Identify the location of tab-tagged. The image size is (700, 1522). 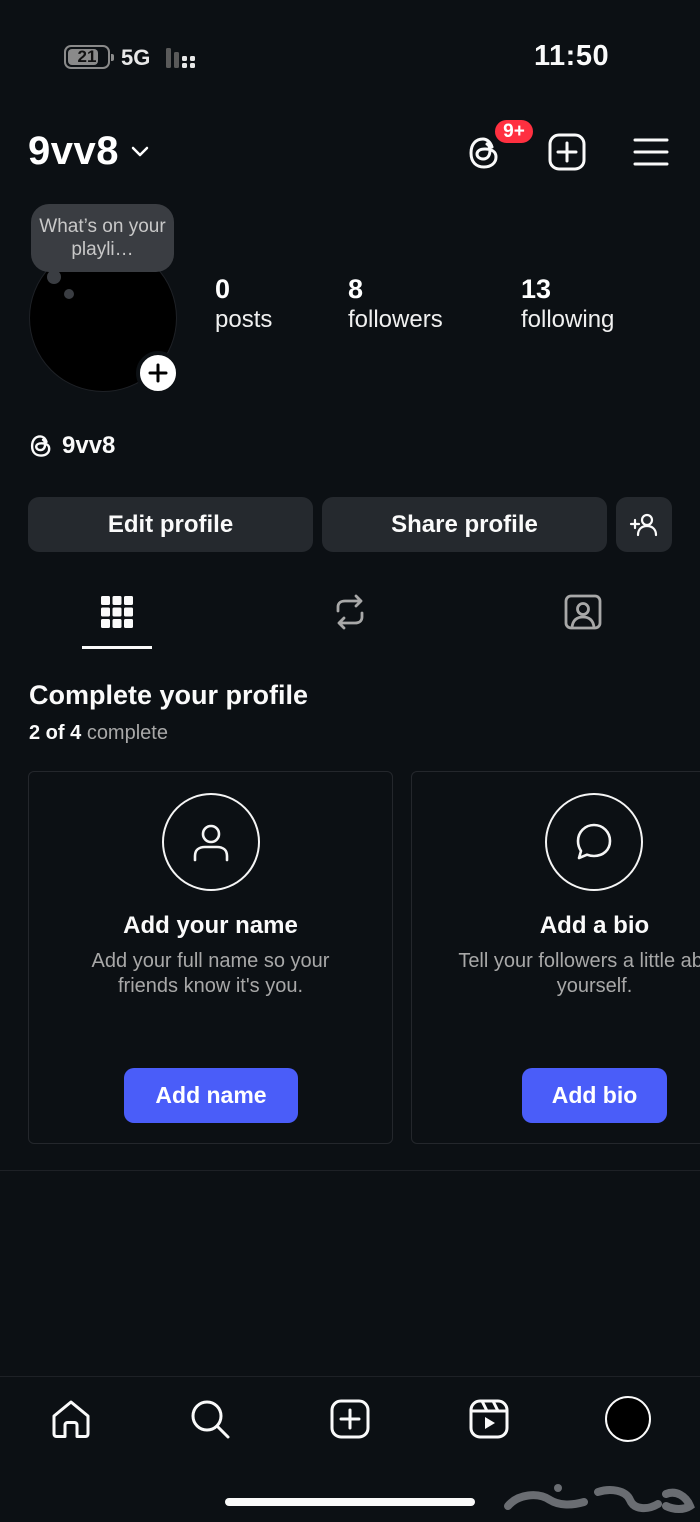
(583, 612).